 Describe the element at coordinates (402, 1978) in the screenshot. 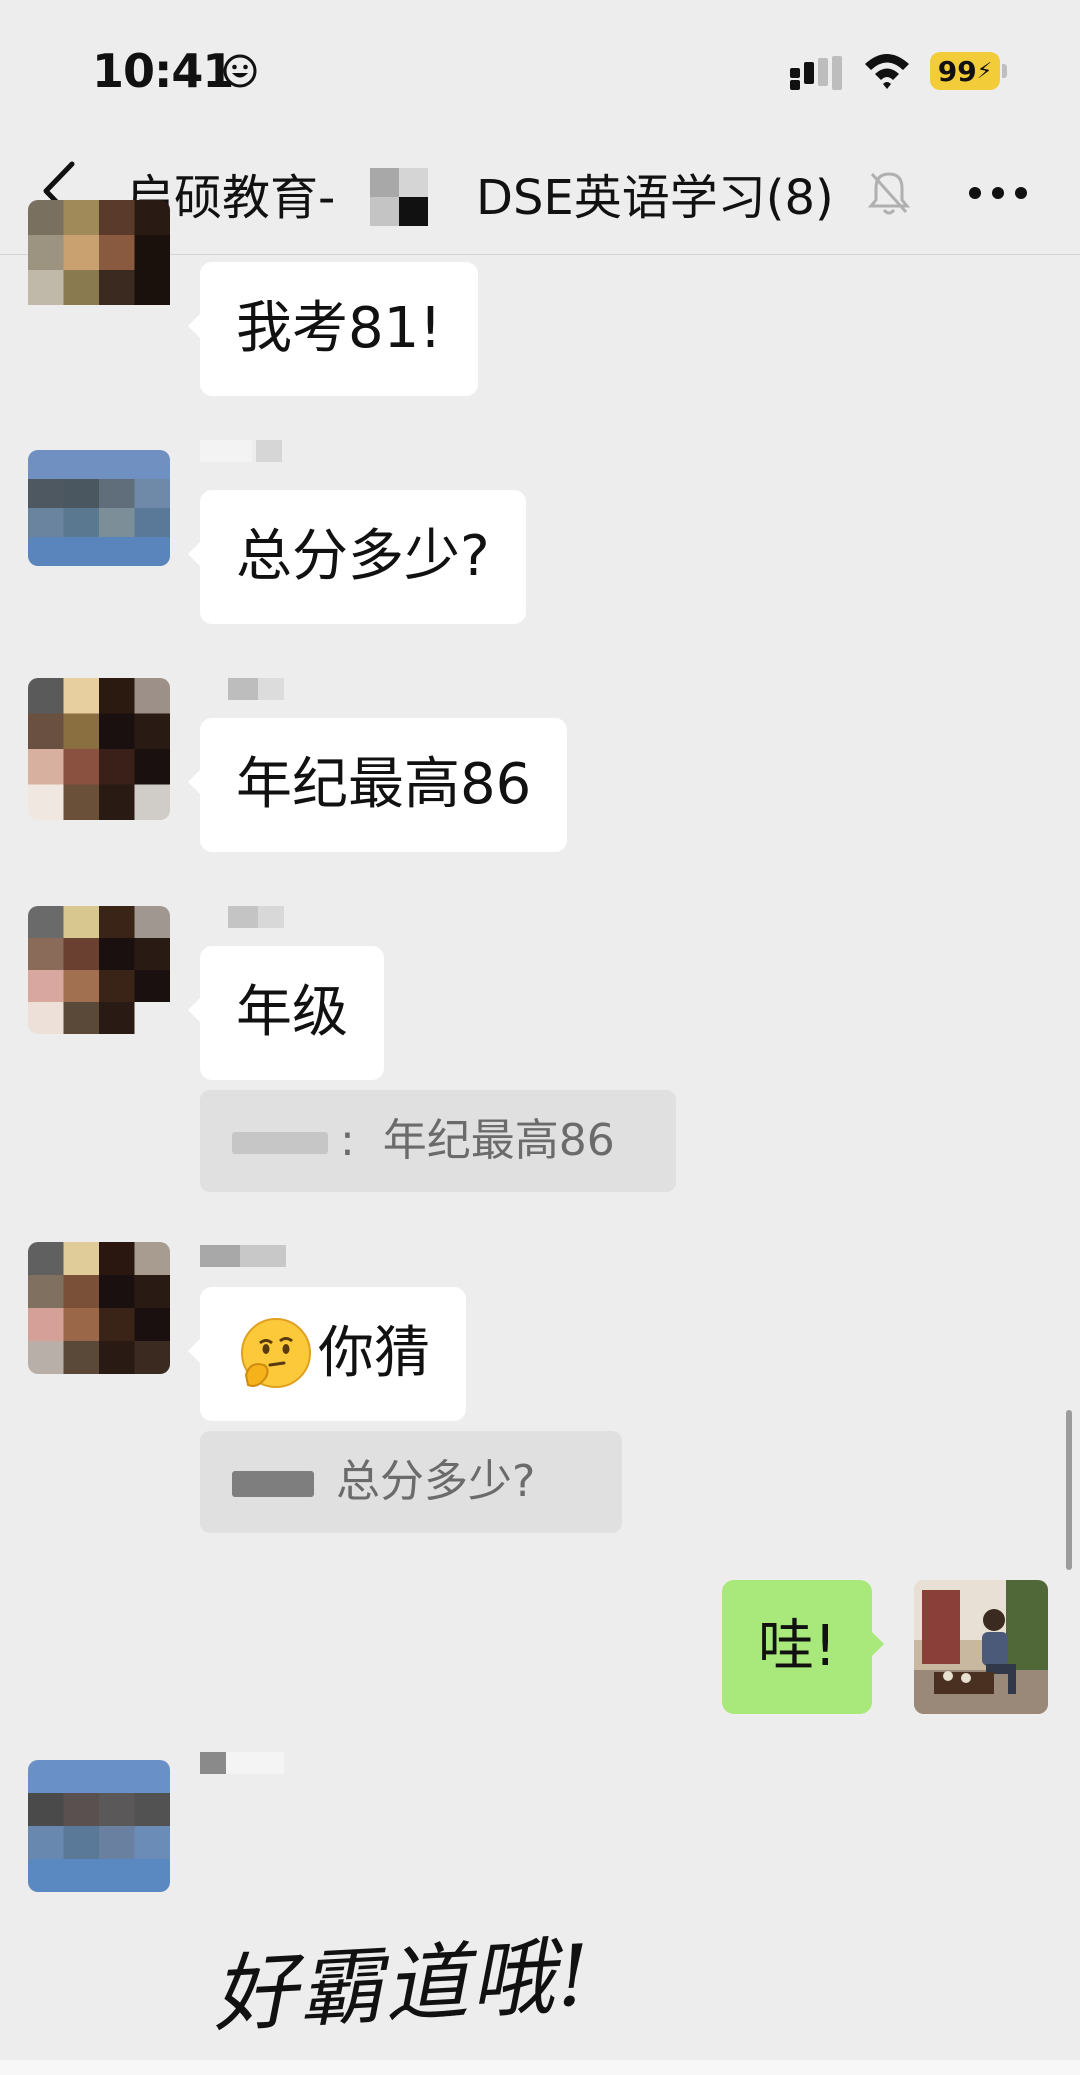

I see `text-sticker: 好霸道哦!` at that location.